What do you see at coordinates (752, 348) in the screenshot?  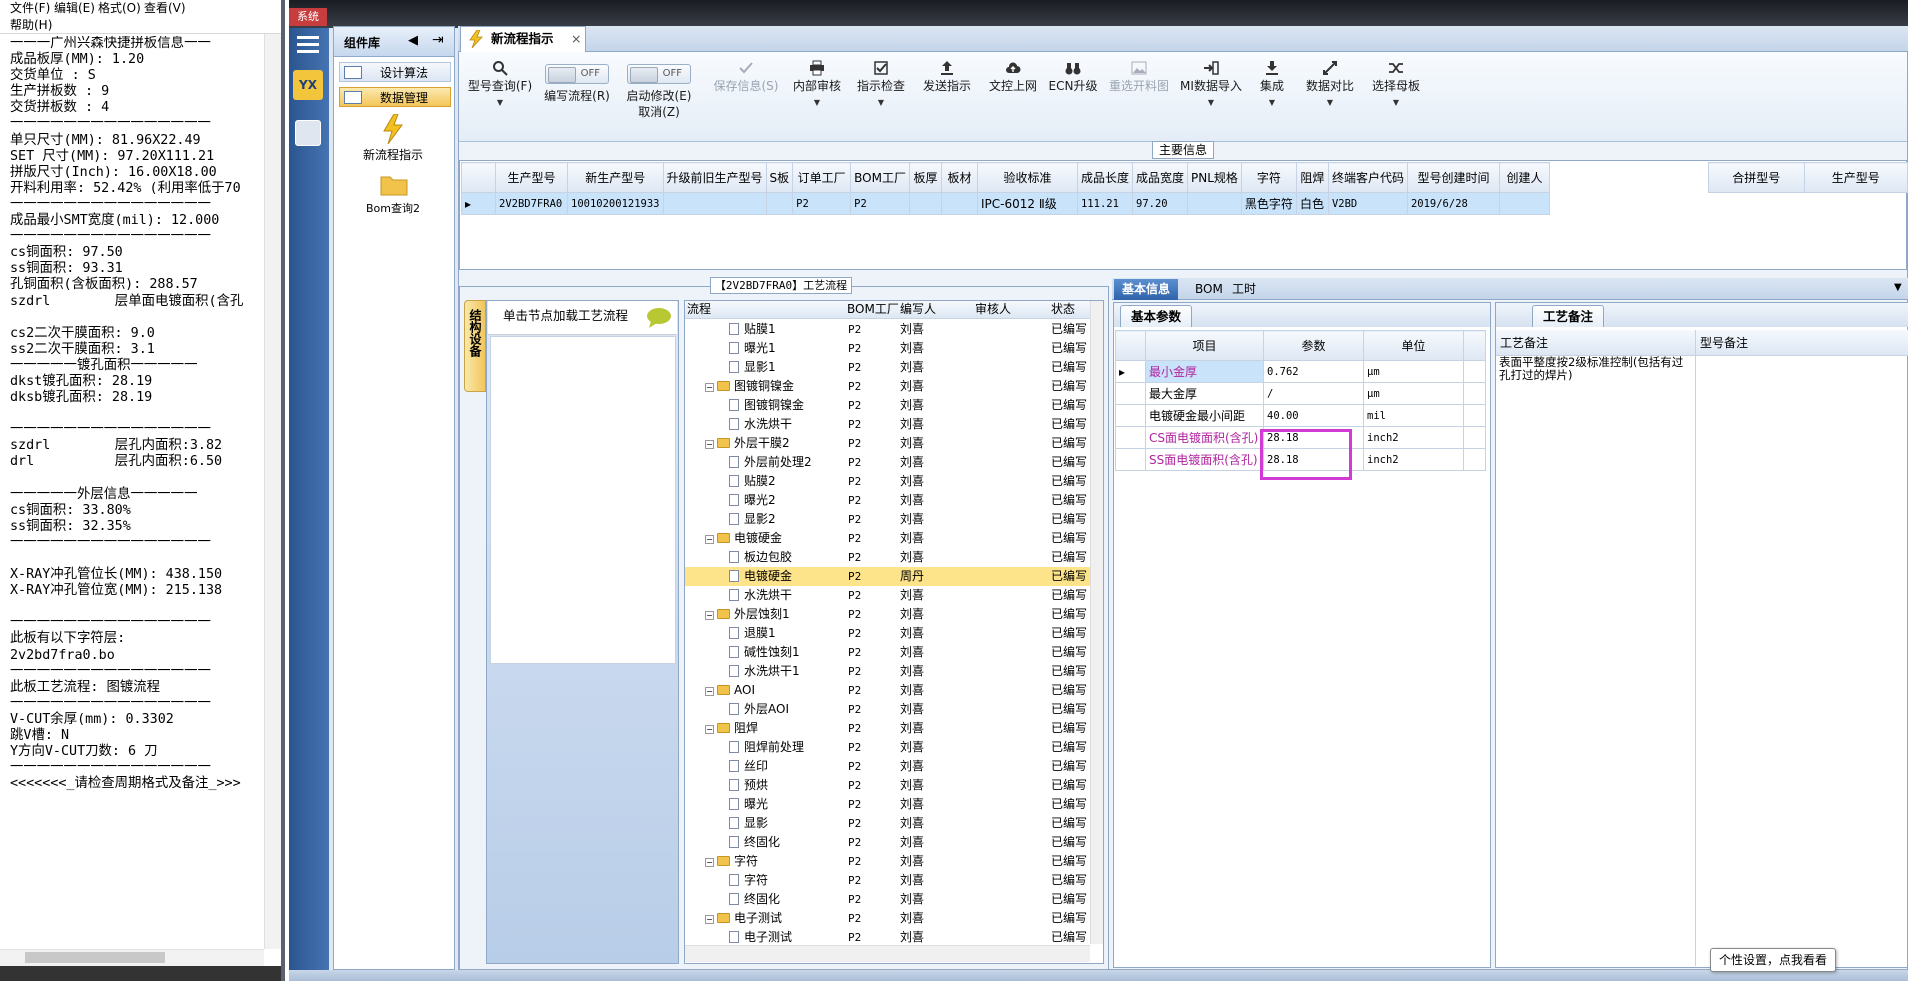 I see `tree-node: 曝光1` at bounding box center [752, 348].